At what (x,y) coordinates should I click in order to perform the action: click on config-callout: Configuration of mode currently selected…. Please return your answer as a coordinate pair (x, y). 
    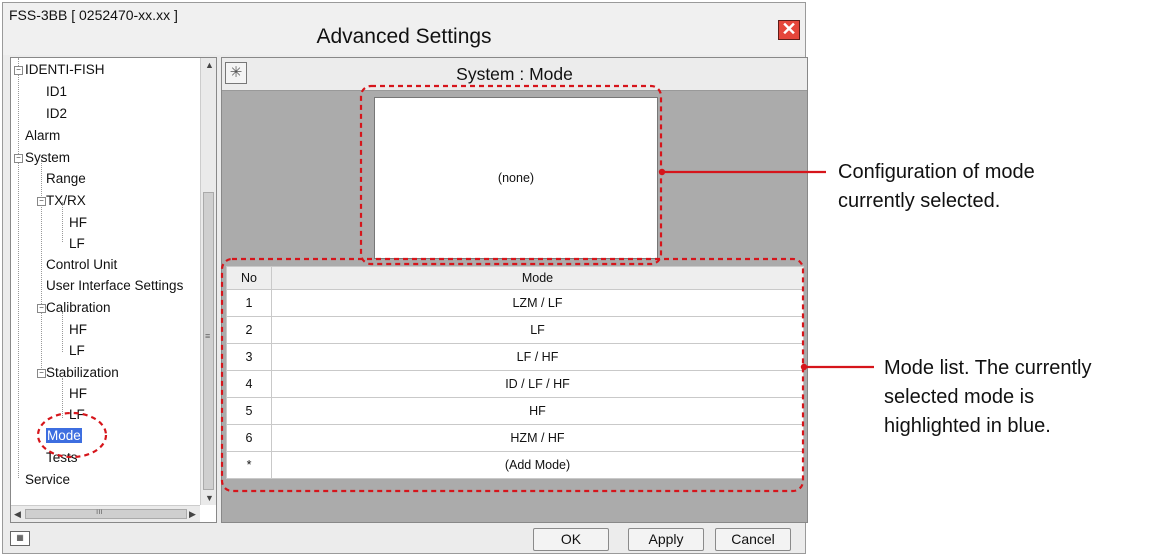
    Looking at the image, I should click on (936, 187).